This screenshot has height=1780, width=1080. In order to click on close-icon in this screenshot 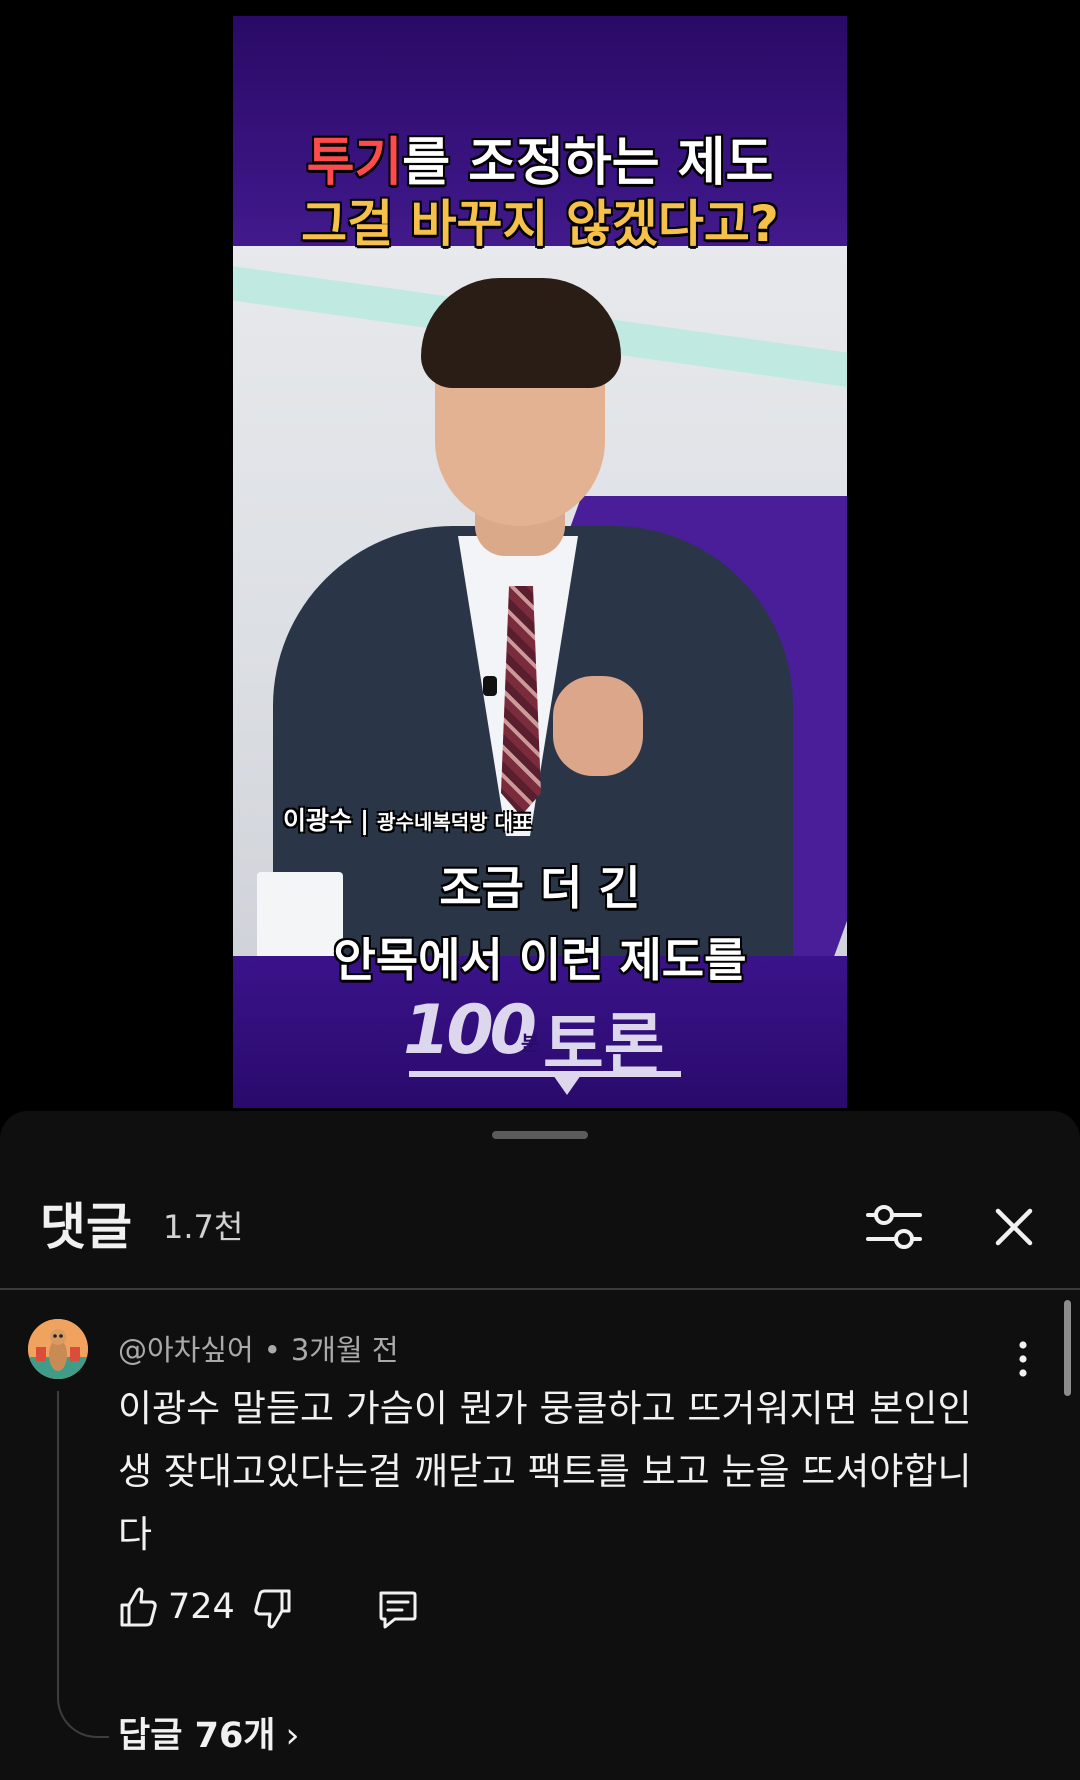, I will do `click(1014, 1227)`.